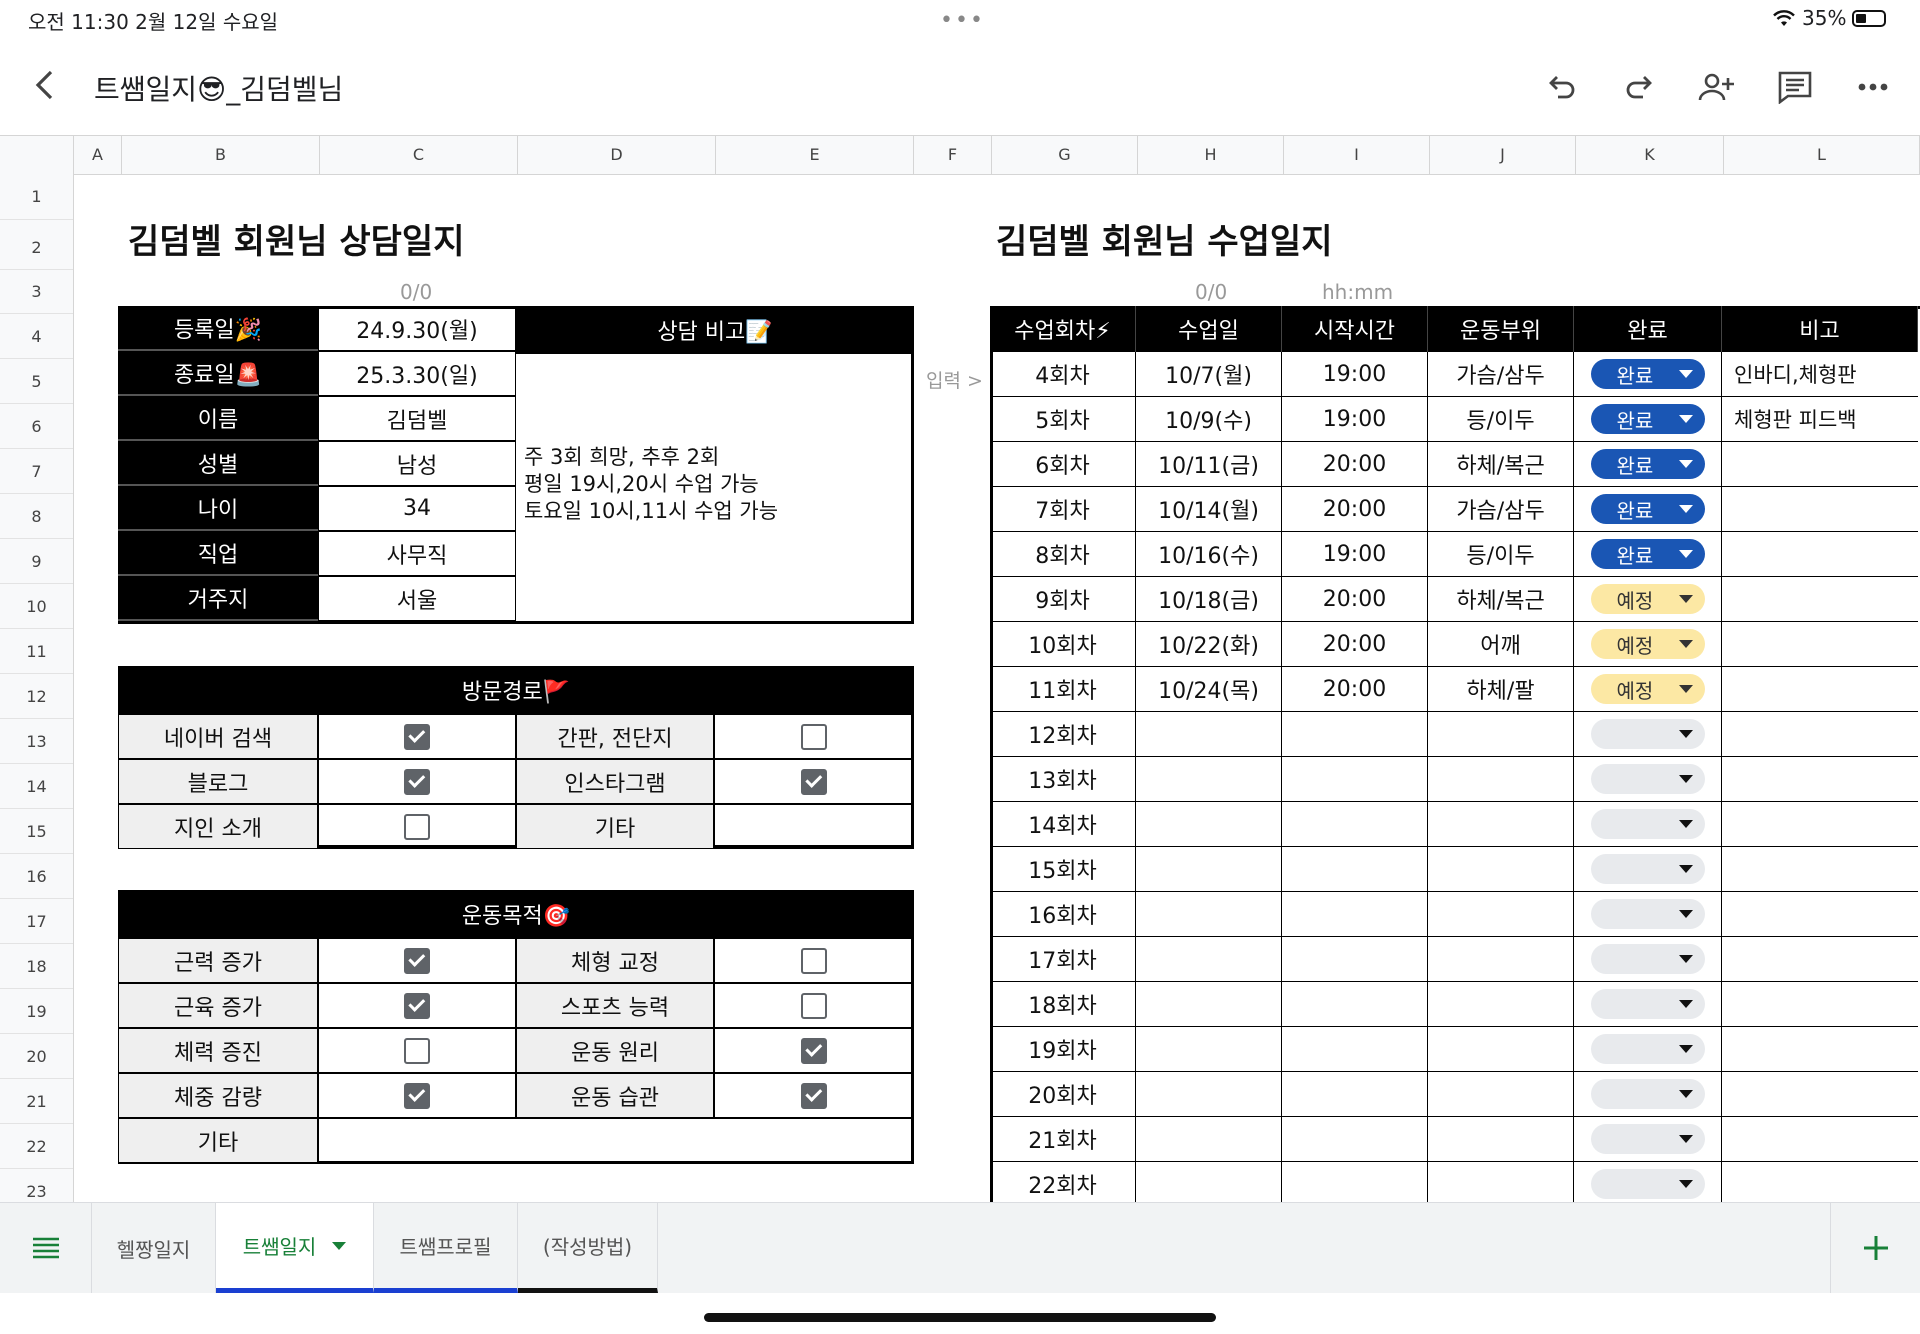 This screenshot has height=1334, width=1920. Describe the element at coordinates (419, 155) in the screenshot. I see `column-header: C` at that location.